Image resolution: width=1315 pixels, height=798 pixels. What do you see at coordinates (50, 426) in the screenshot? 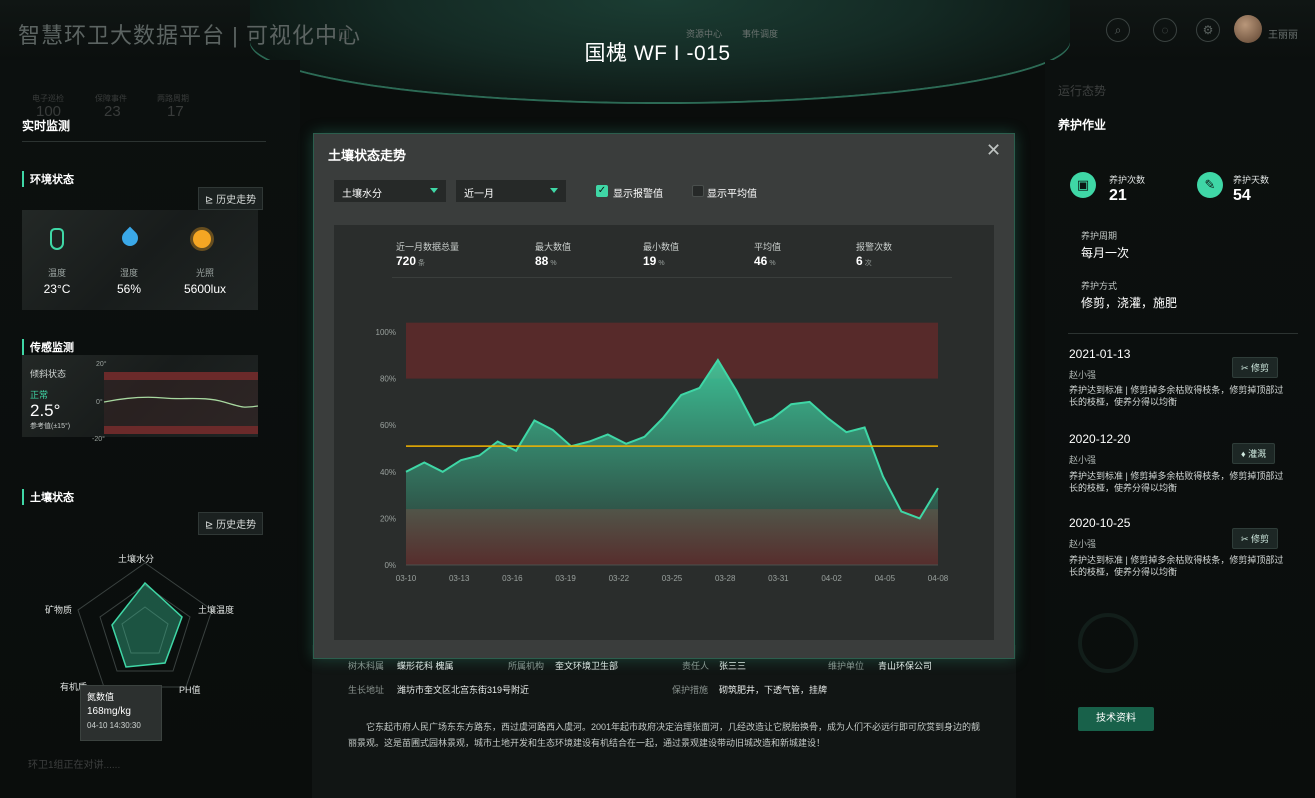
I see `tilt-reference: 参考值(±15°)` at bounding box center [50, 426].